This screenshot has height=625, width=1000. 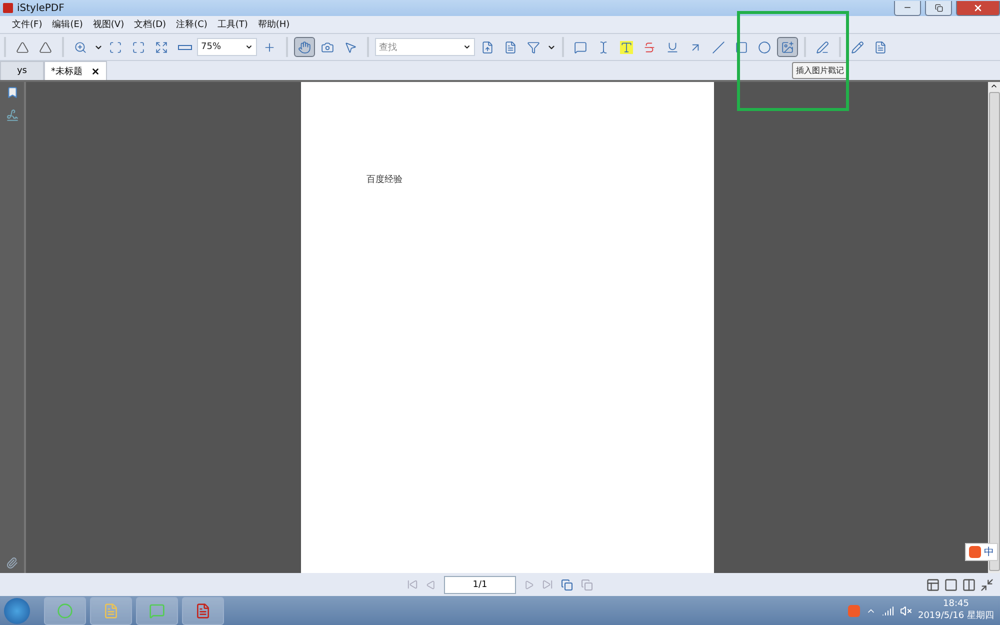 What do you see at coordinates (951, 585) in the screenshot?
I see `continuous-page-button` at bounding box center [951, 585].